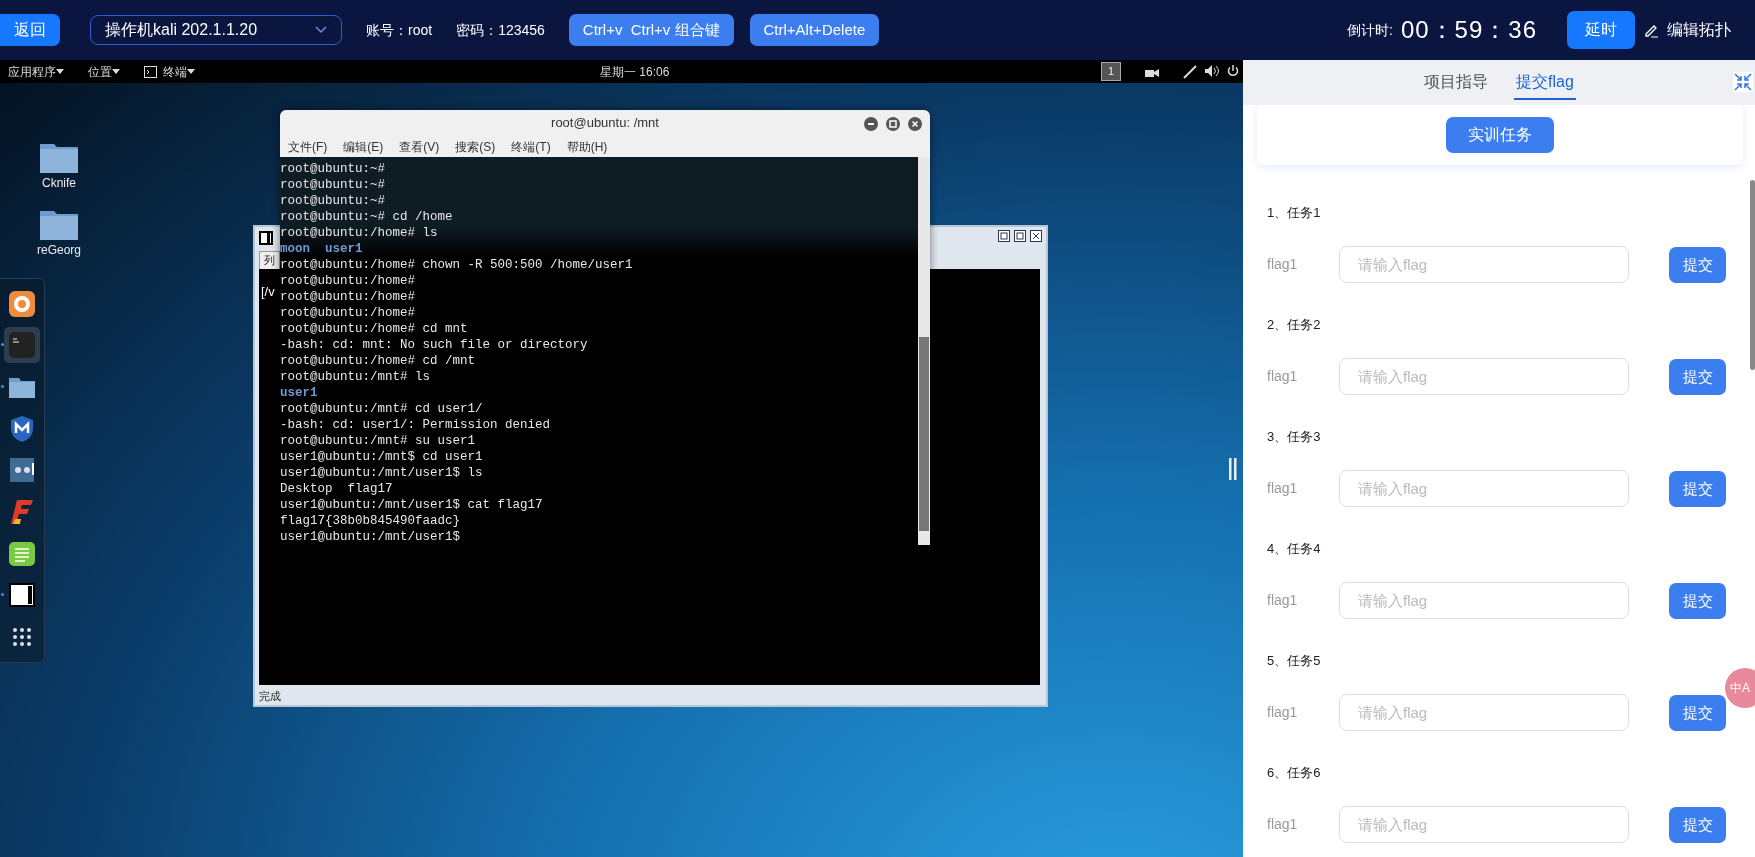 This screenshot has height=857, width=1755. I want to click on camera-icon, so click(1152, 71).